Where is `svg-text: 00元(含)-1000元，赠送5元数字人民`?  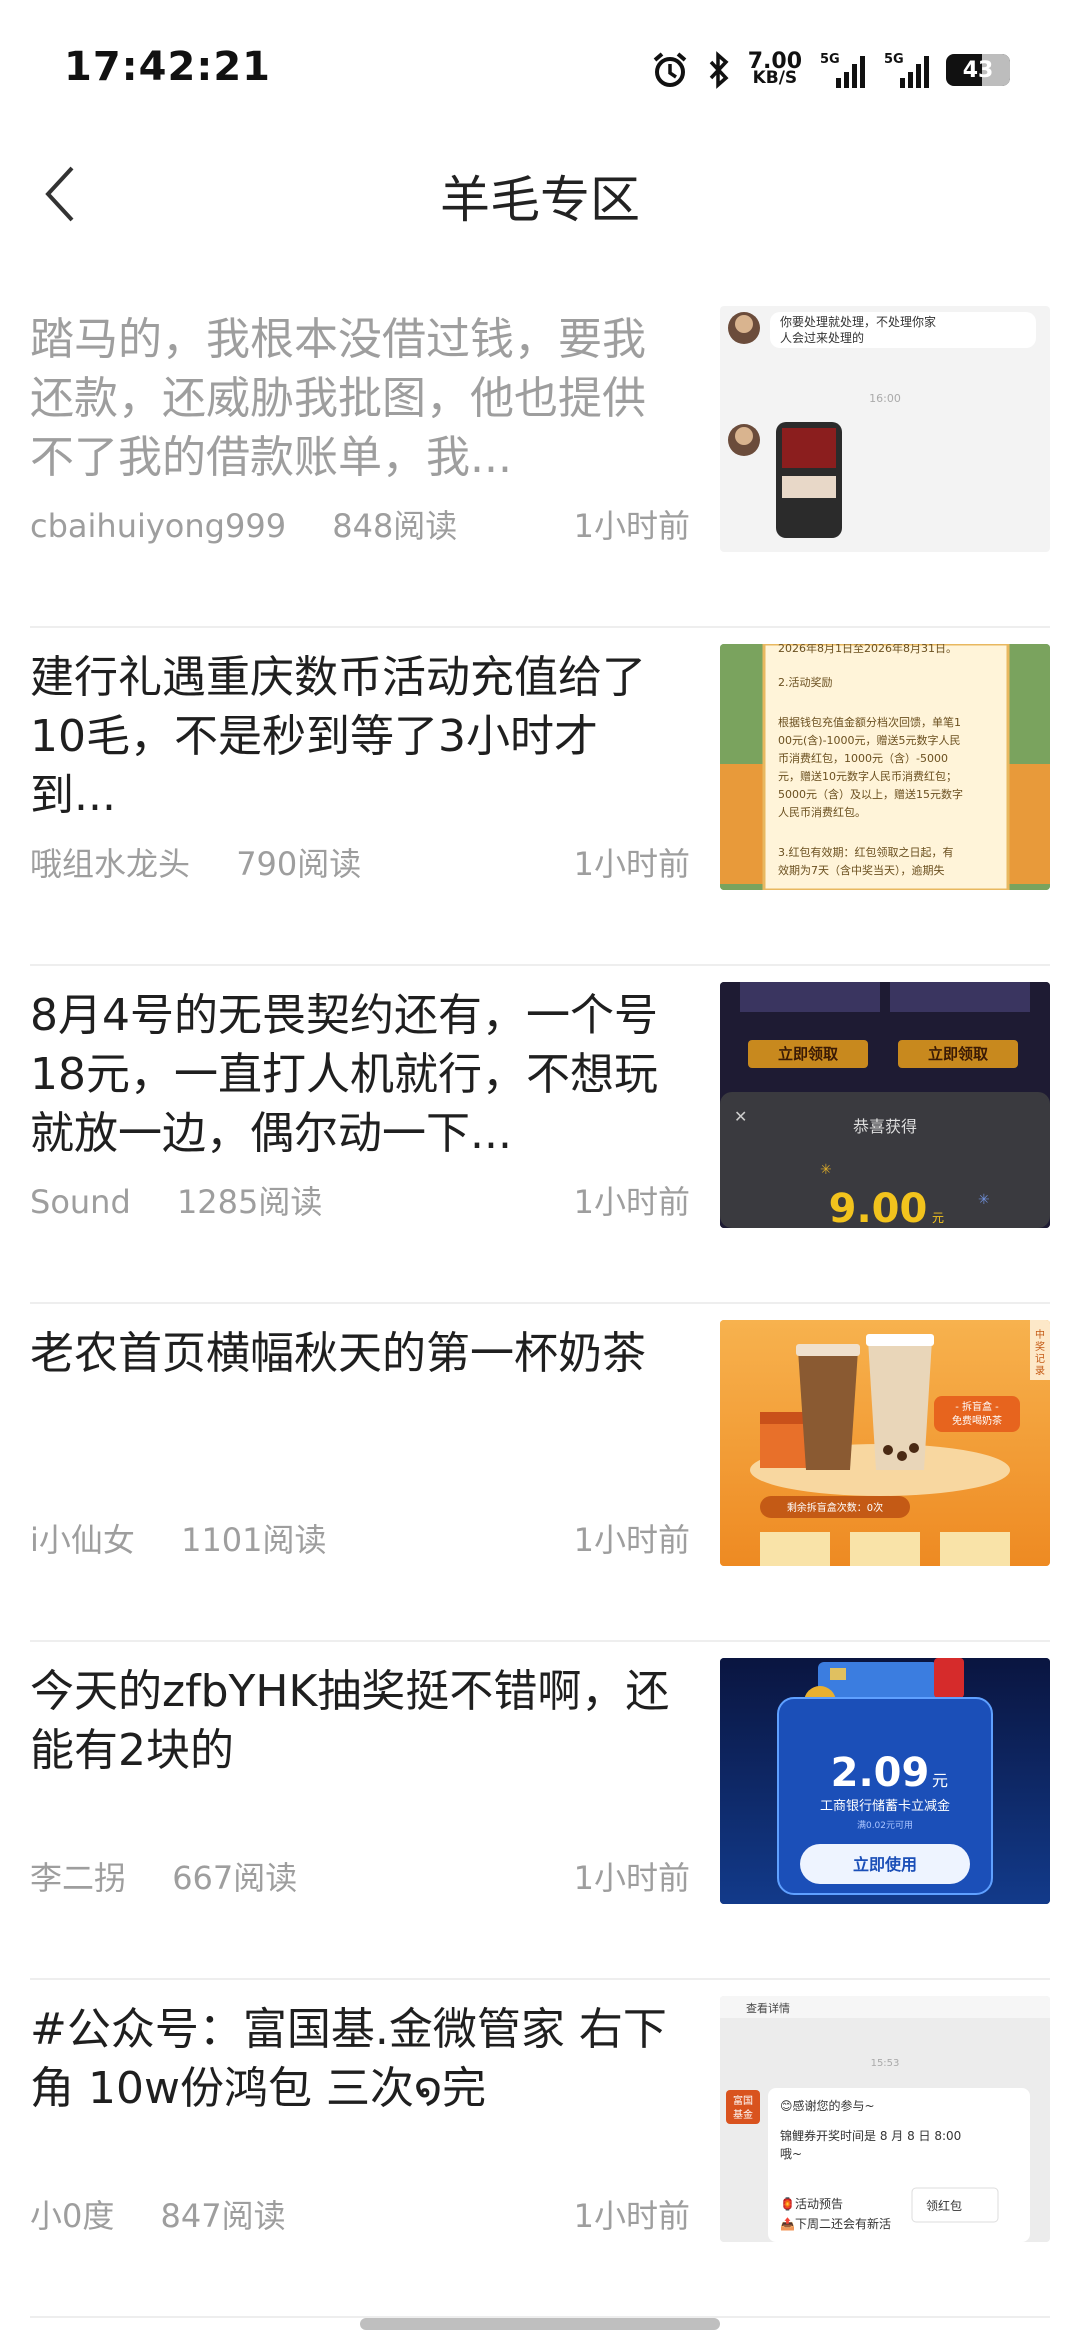
svg-text: 00元(含)-1000元，赠送5元数字人民 is located at coordinates (869, 740).